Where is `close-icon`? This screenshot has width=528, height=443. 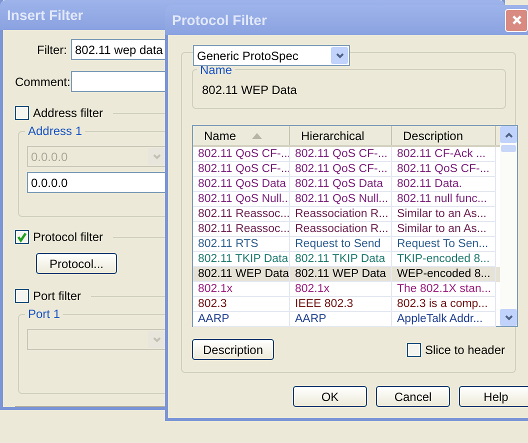 close-icon is located at coordinates (516, 20).